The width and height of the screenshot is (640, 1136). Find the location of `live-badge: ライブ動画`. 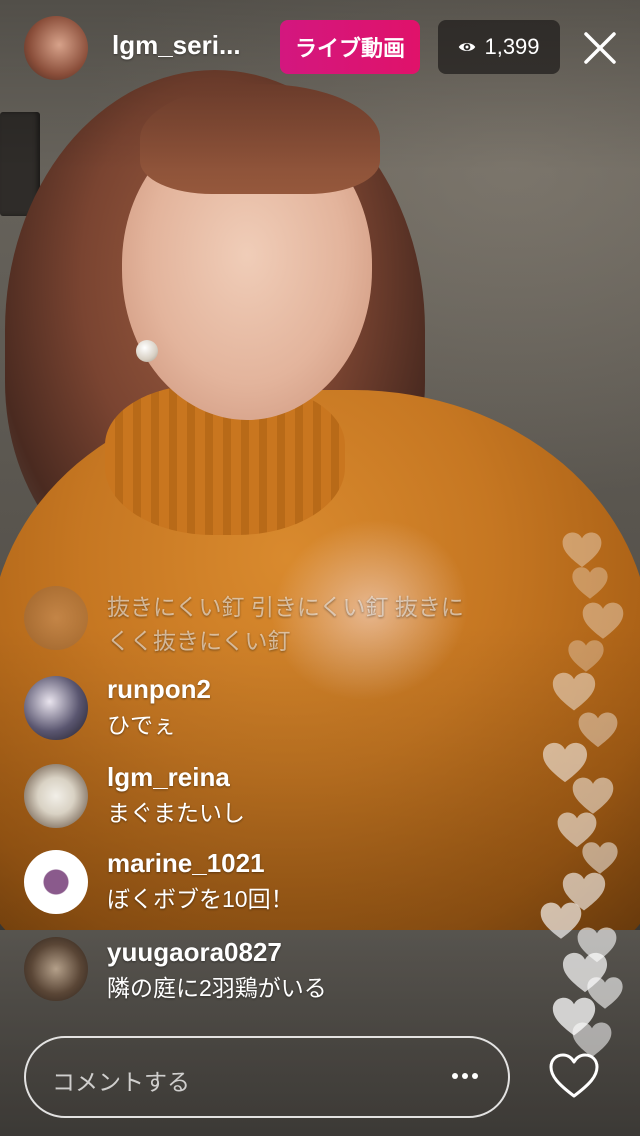

live-badge: ライブ動画 is located at coordinates (350, 47).